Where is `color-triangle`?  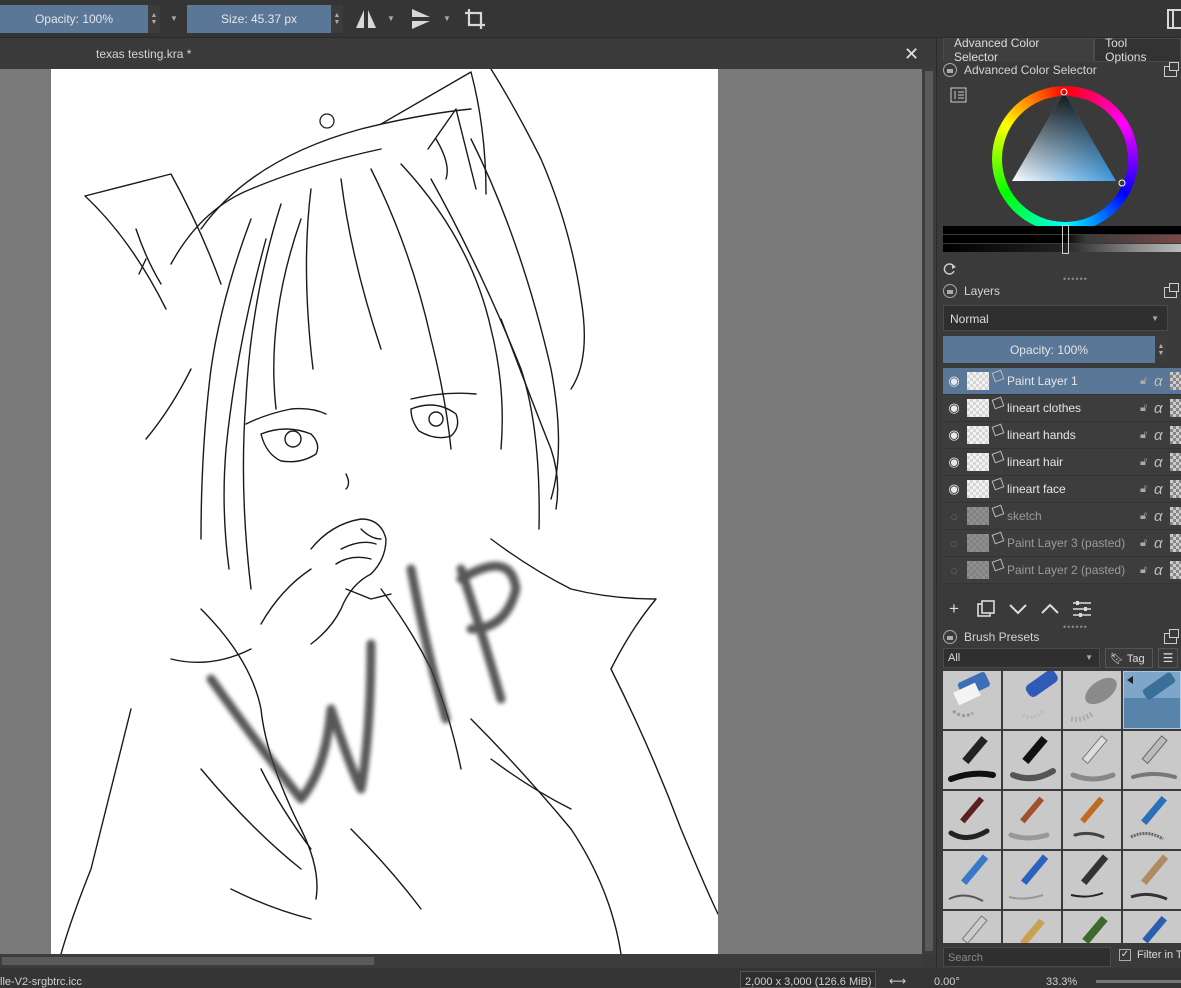 color-triangle is located at coordinates (1065, 159).